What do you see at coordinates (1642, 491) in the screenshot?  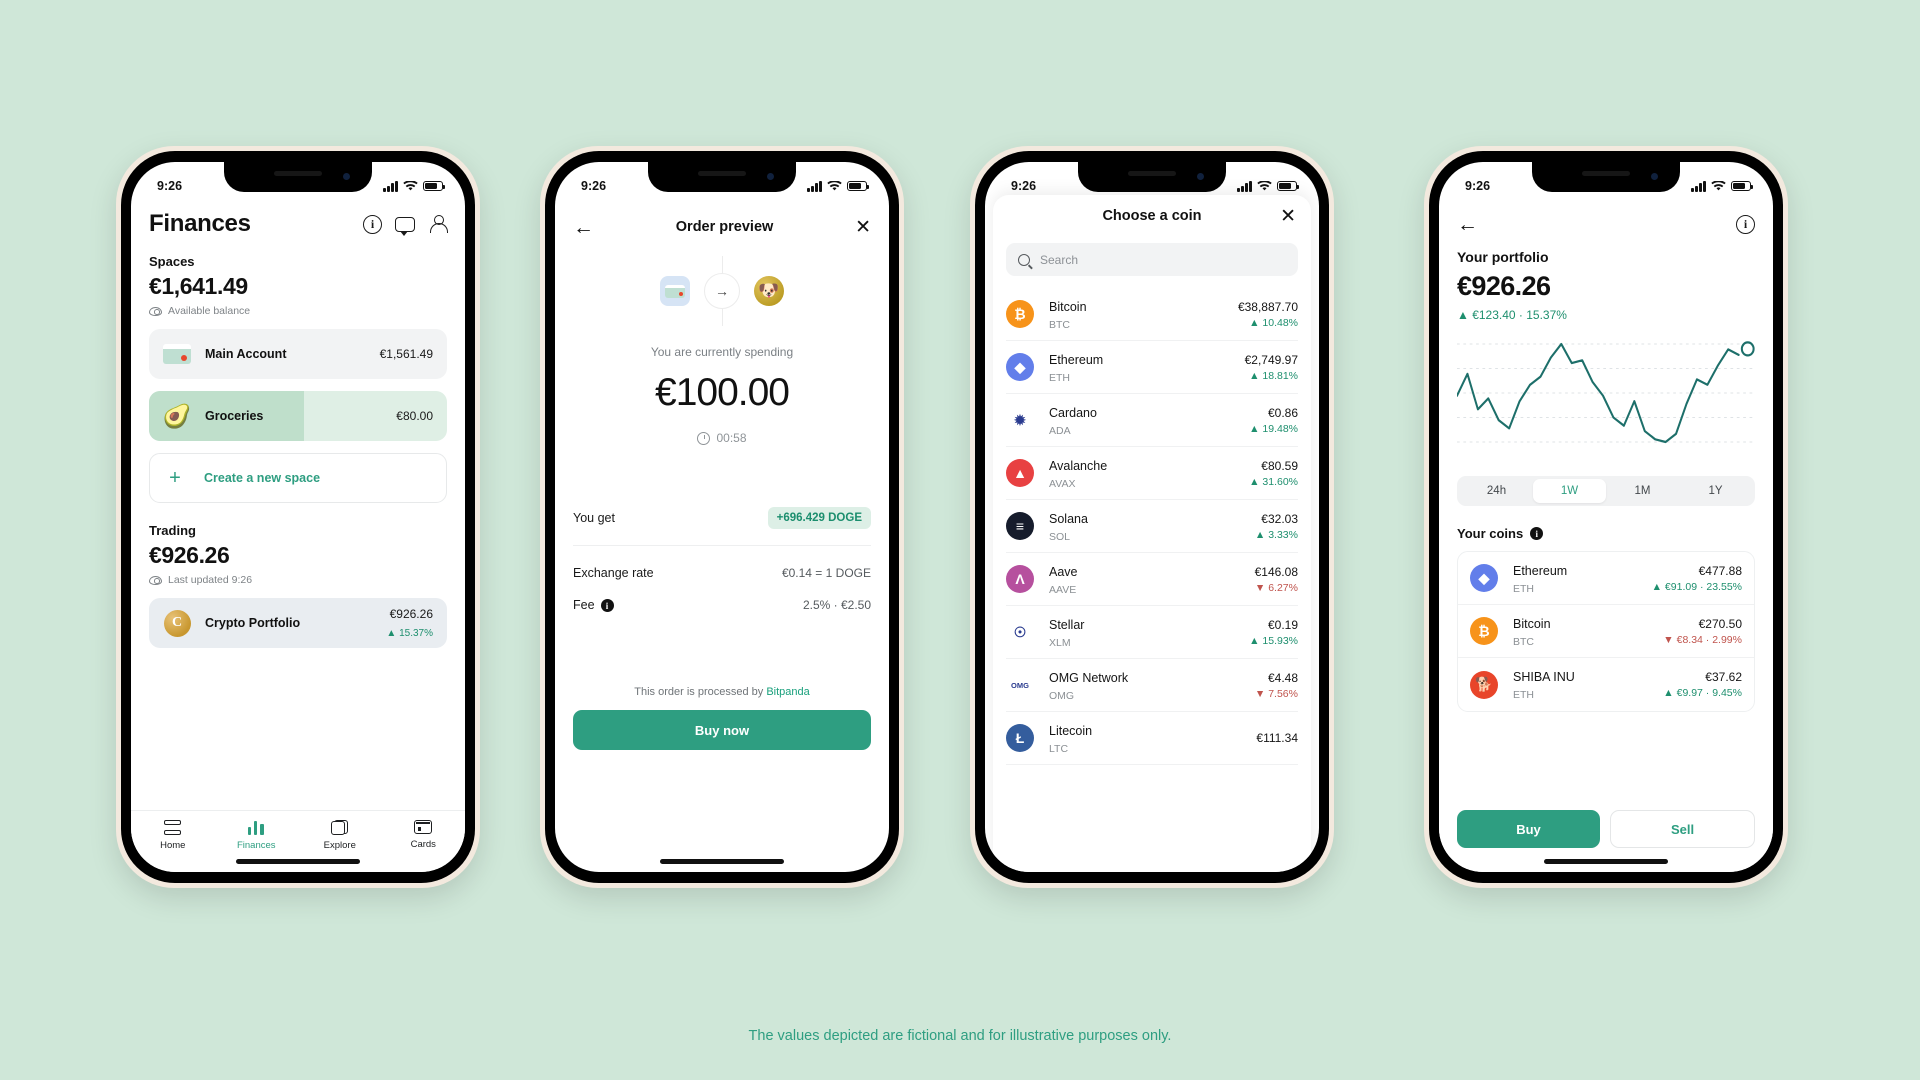 I see `range-option-1m: 1M` at bounding box center [1642, 491].